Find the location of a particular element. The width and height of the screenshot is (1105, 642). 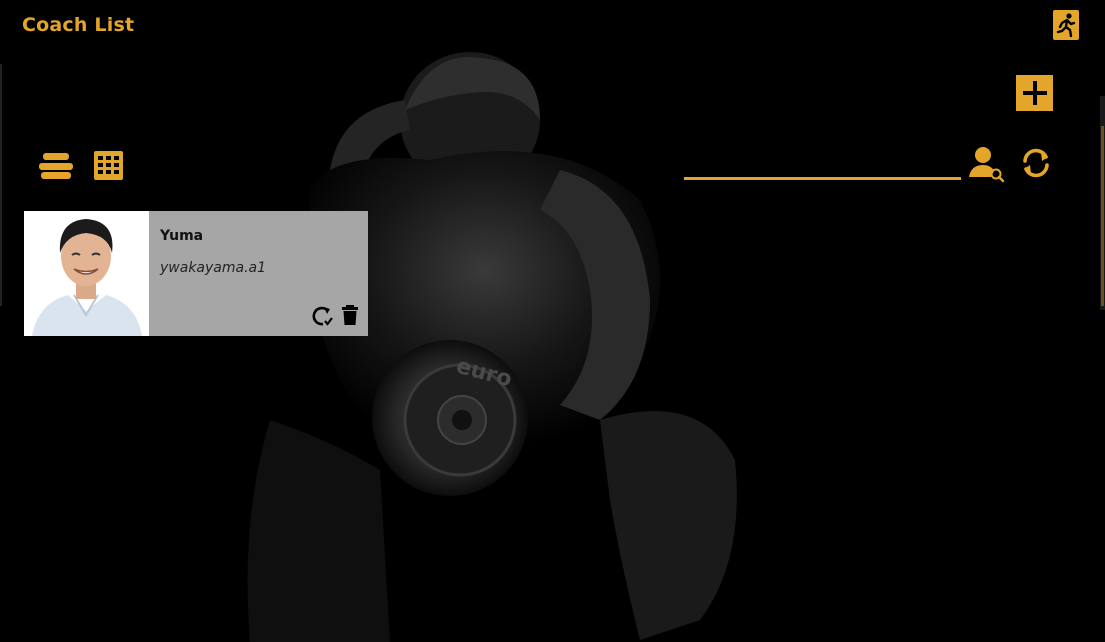

refresh-icon is located at coordinates (1036, 163).